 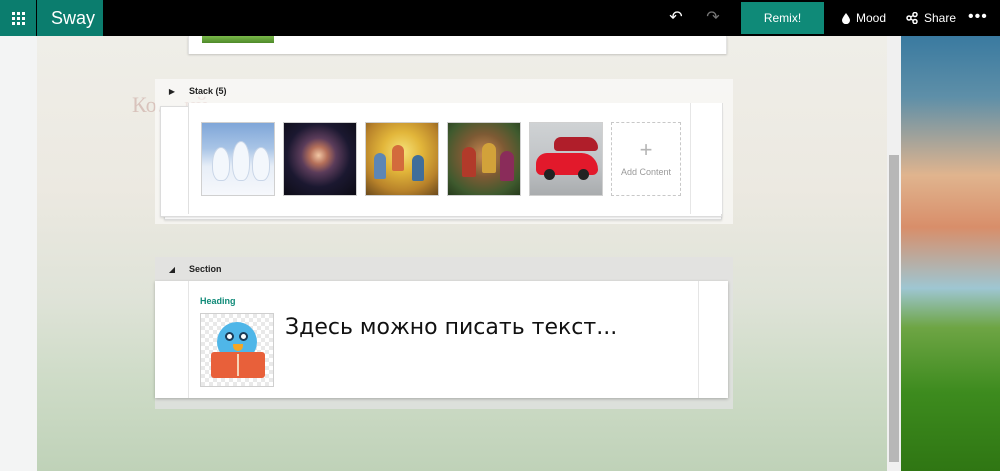 I want to click on undo-button: ↶, so click(x=676, y=18).